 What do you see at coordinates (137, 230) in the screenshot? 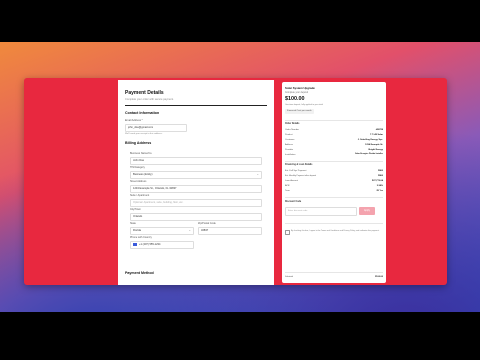
I see `state-value: Florida` at bounding box center [137, 230].